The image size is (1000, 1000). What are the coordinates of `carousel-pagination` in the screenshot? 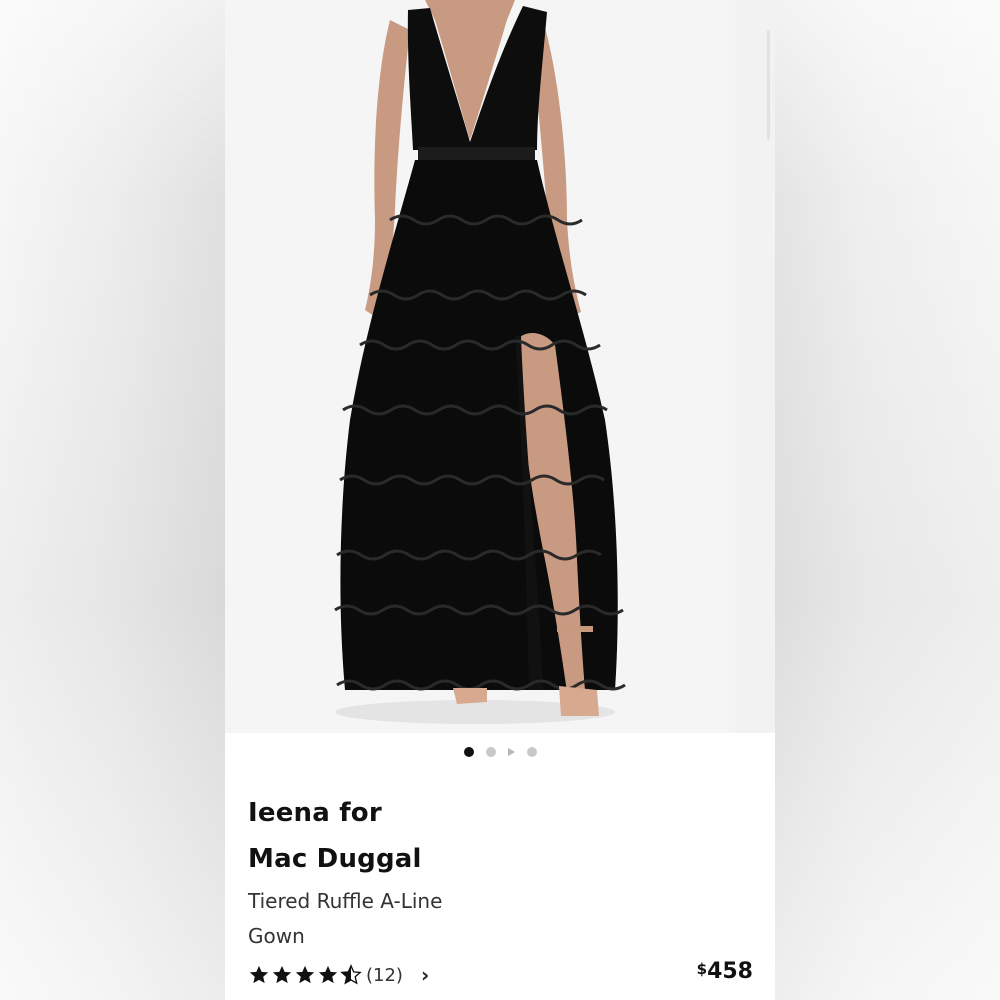 It's located at (500, 752).